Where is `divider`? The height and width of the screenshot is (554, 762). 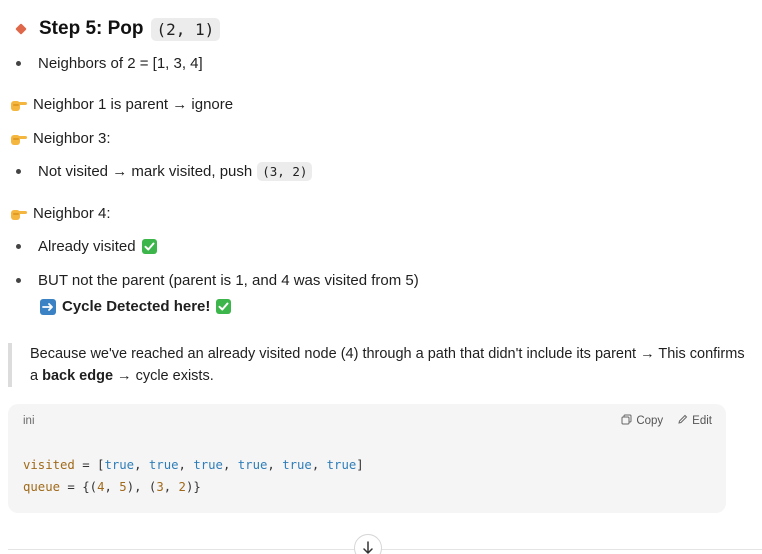 divider is located at coordinates (385, 549).